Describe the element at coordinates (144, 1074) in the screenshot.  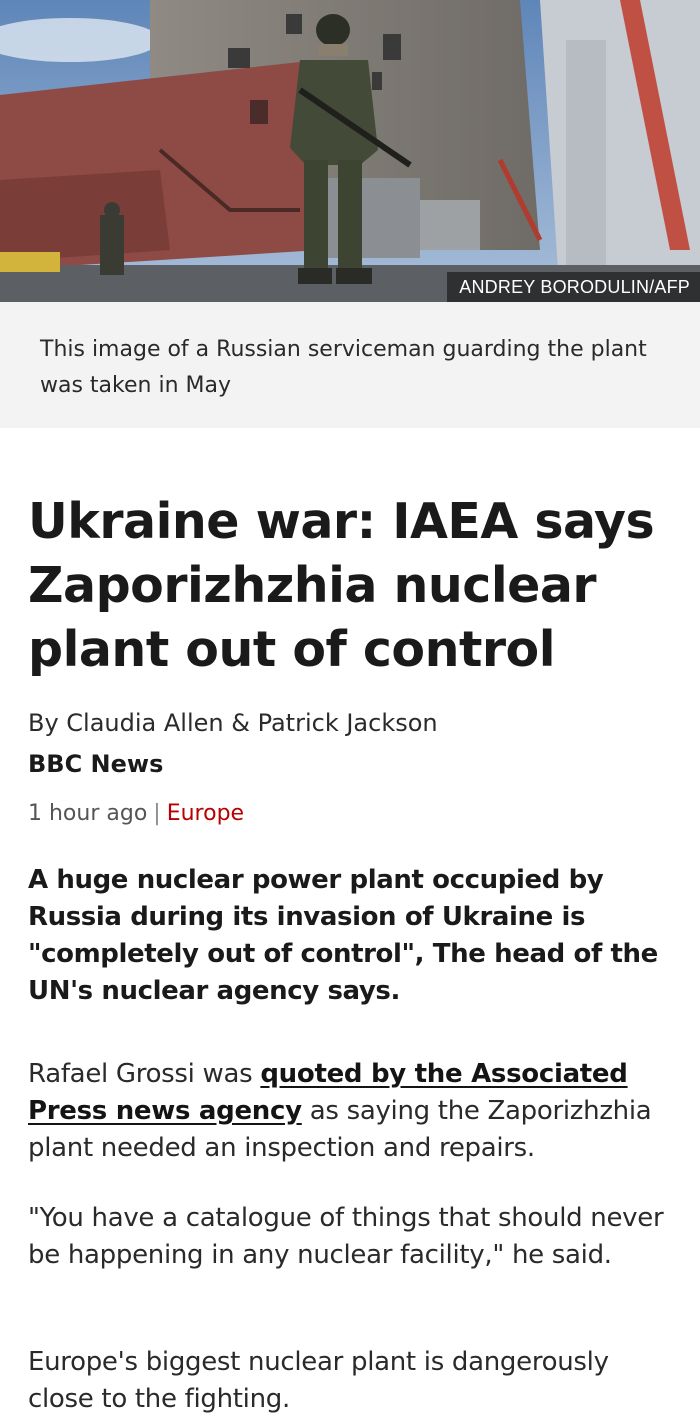
I see `paragraph-1-text-start: Rafael Grossi was` at that location.